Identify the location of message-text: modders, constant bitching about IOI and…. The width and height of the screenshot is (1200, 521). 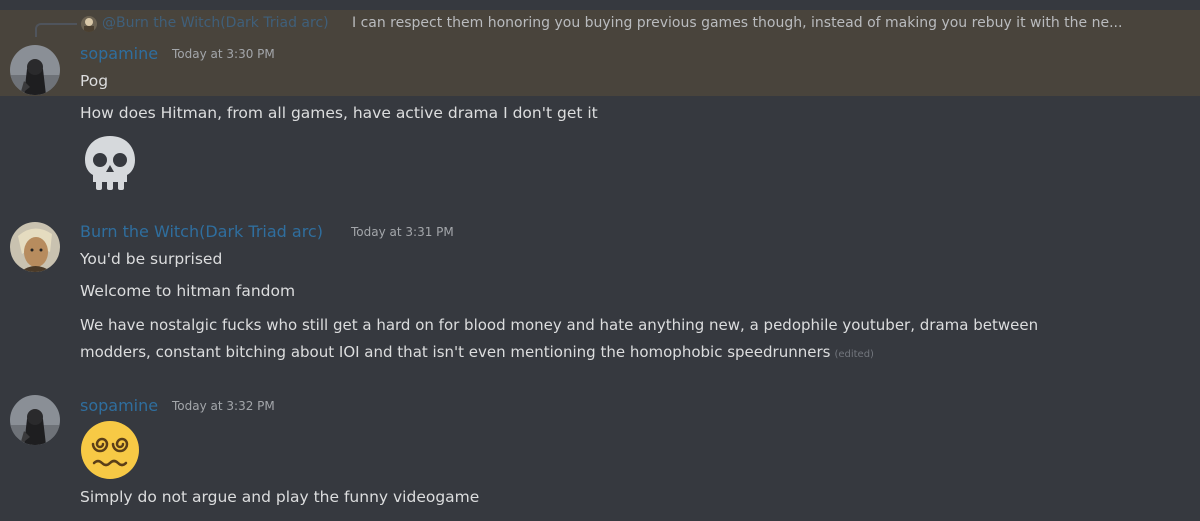
(477, 352).